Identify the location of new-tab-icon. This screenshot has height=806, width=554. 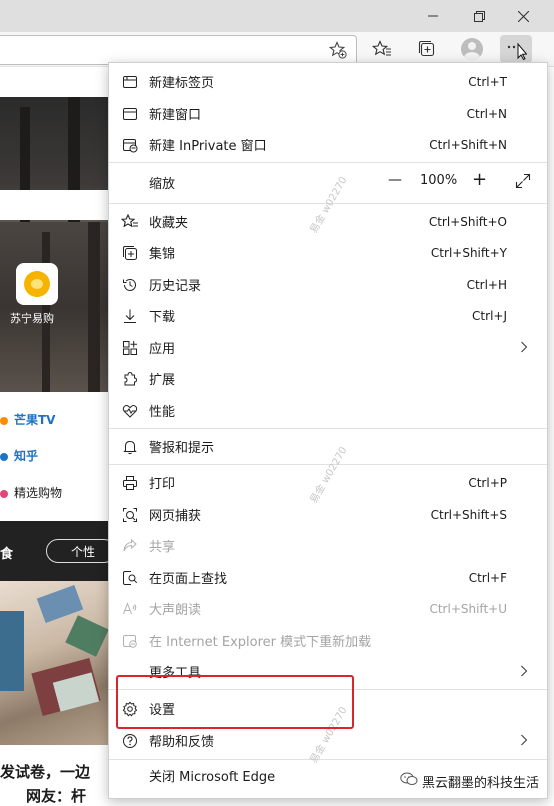
(130, 82).